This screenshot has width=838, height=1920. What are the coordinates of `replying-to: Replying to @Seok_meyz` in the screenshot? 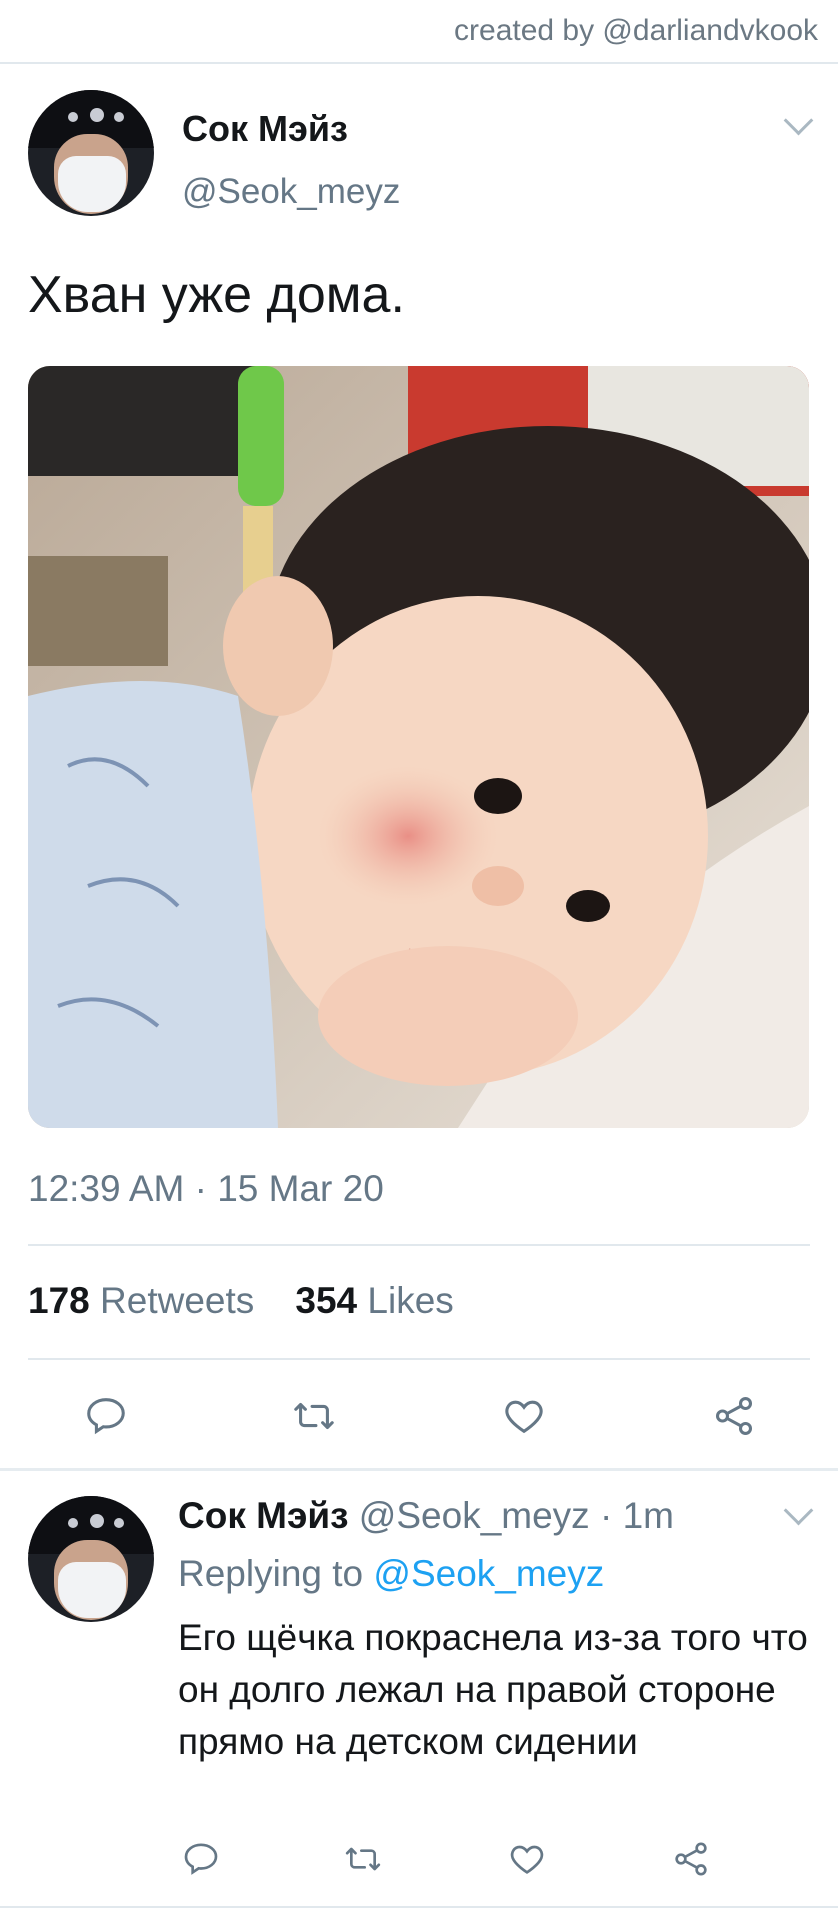 It's located at (391, 1574).